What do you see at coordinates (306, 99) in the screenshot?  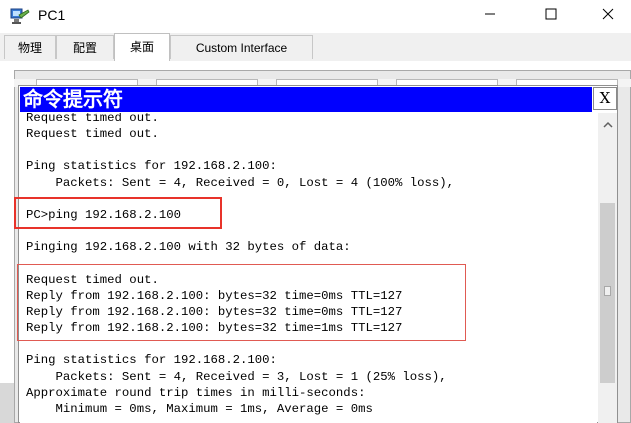 I see `command-prompt-titlebar: 命令提示符` at bounding box center [306, 99].